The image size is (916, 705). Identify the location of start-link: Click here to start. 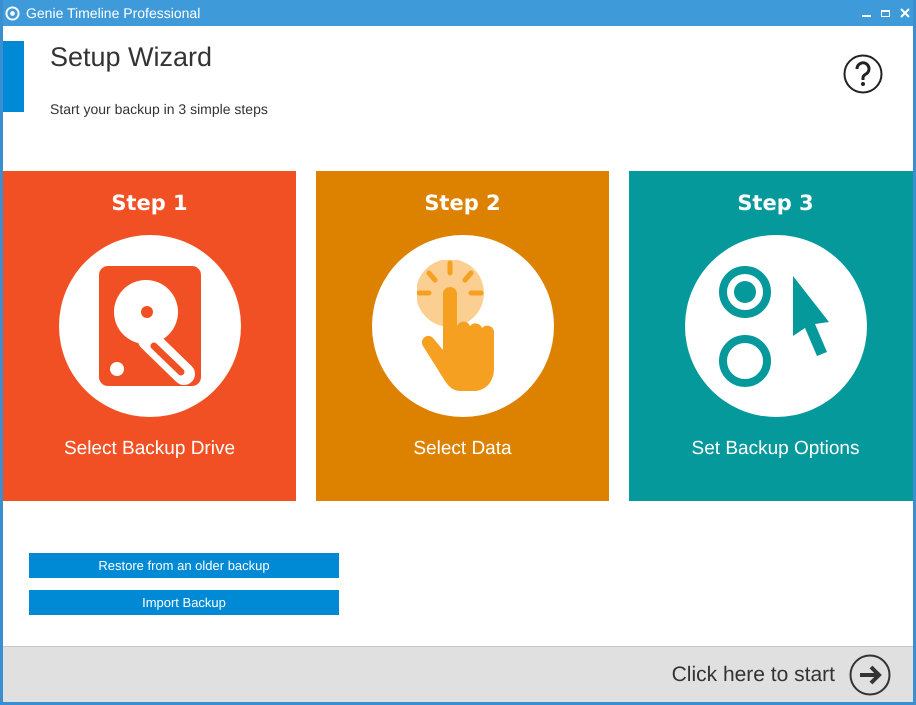
(753, 674).